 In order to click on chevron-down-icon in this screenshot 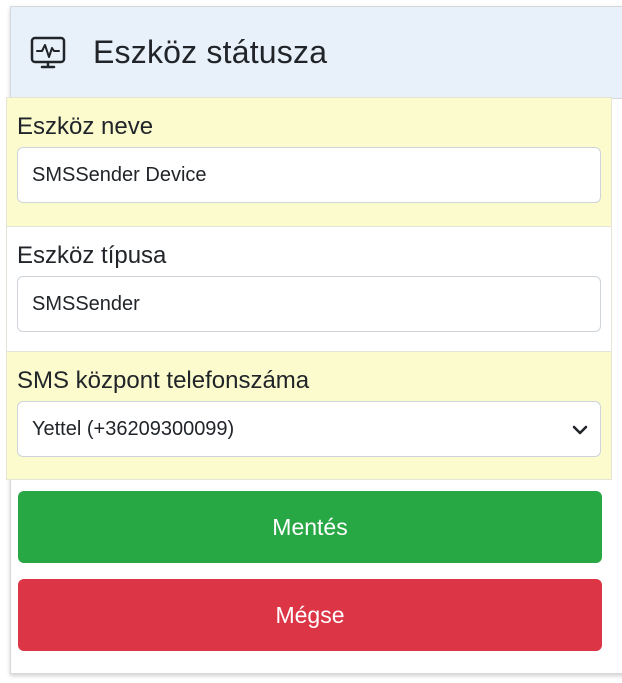, I will do `click(580, 429)`.